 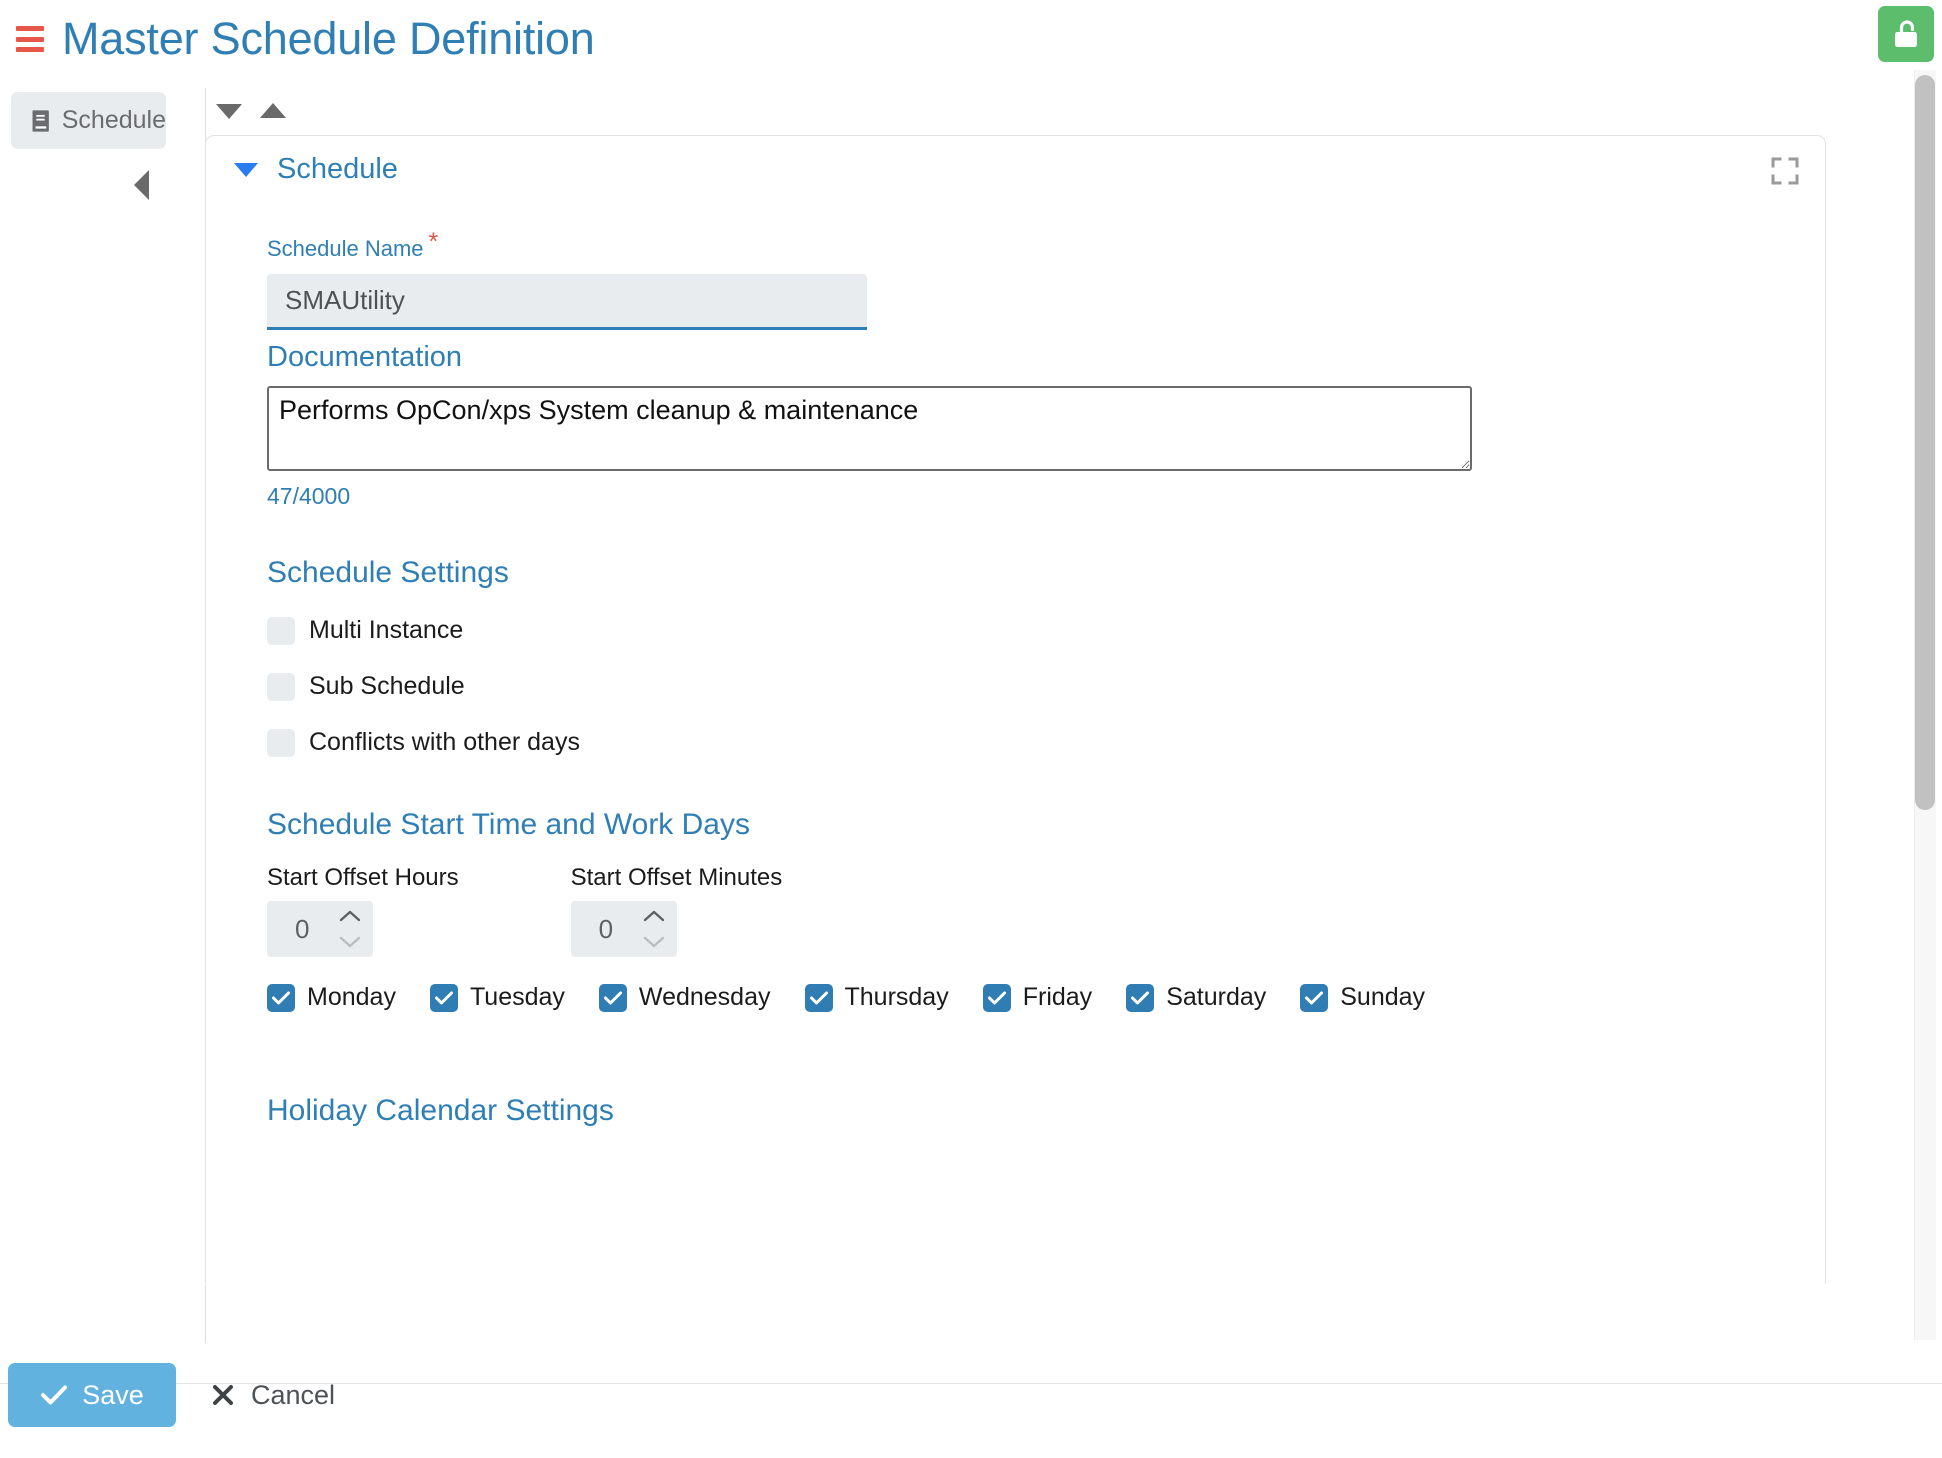 What do you see at coordinates (273, 111) in the screenshot?
I see `expand-all-button` at bounding box center [273, 111].